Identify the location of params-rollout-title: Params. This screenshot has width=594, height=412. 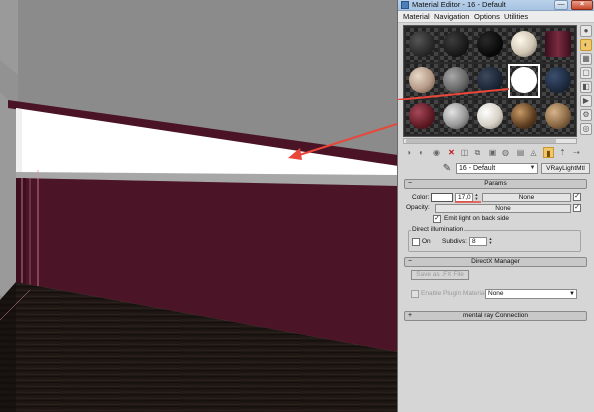
(495, 183).